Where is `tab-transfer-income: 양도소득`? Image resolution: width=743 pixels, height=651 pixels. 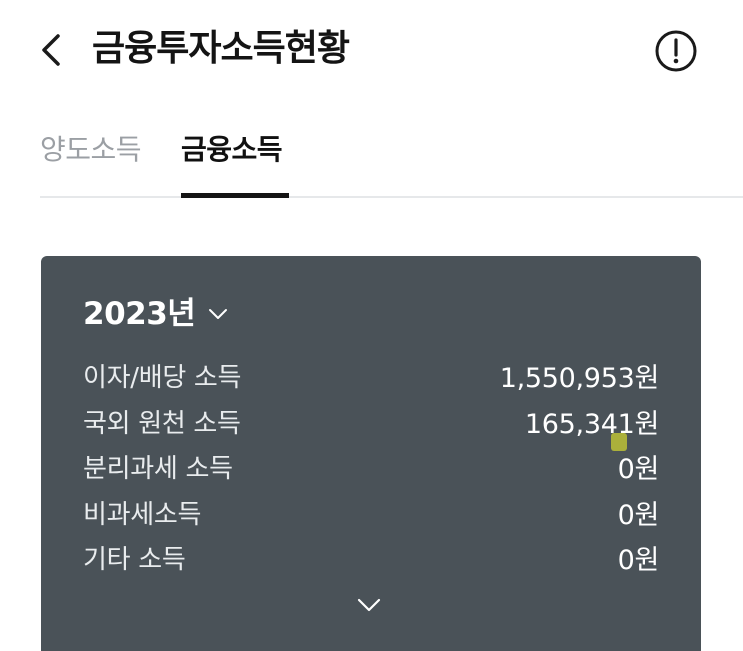 tab-transfer-income: 양도소득 is located at coordinates (91, 150).